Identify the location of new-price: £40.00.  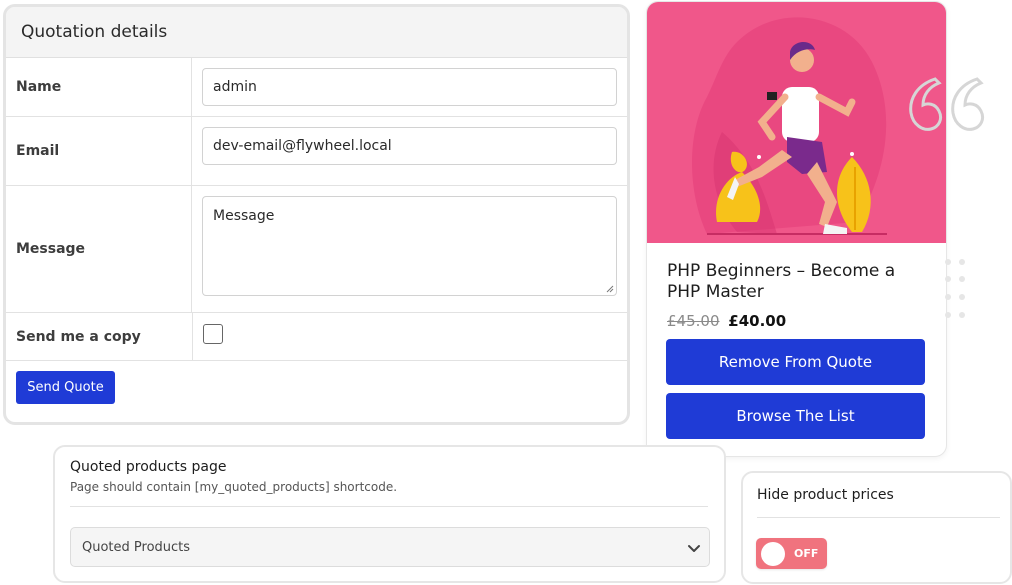
(757, 321).